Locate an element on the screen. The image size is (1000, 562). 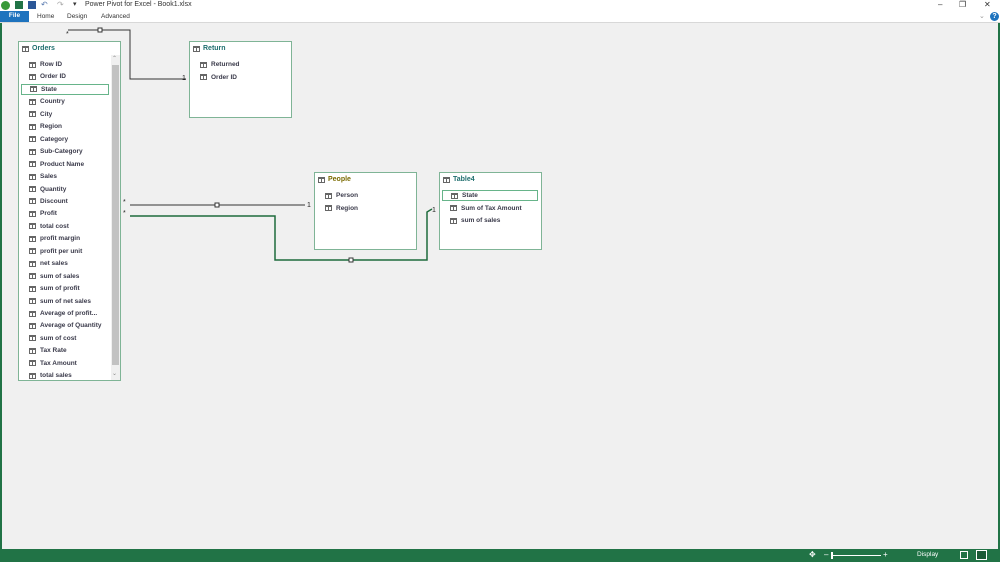
scroll-down-icon: ⌄ is located at coordinates (114, 373).